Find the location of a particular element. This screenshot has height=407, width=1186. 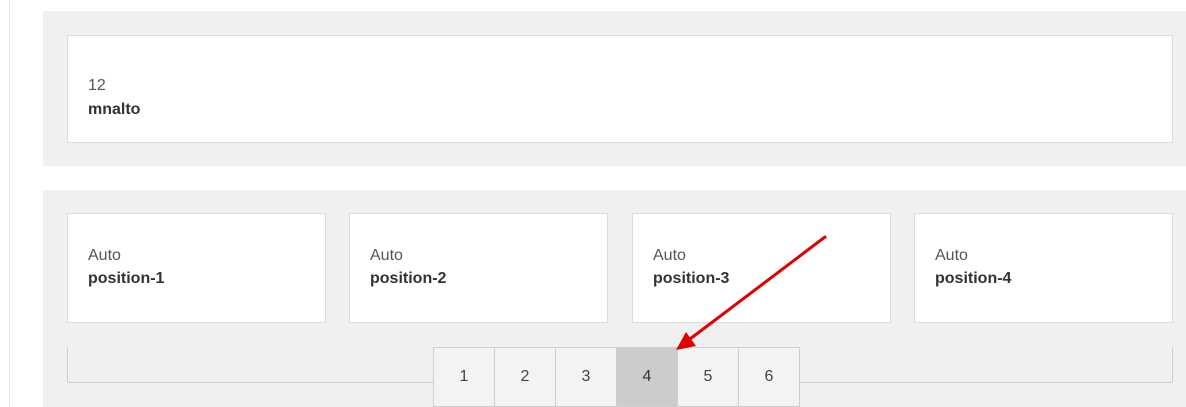

pagination: 1 2 3 4 5 6 is located at coordinates (616, 377).